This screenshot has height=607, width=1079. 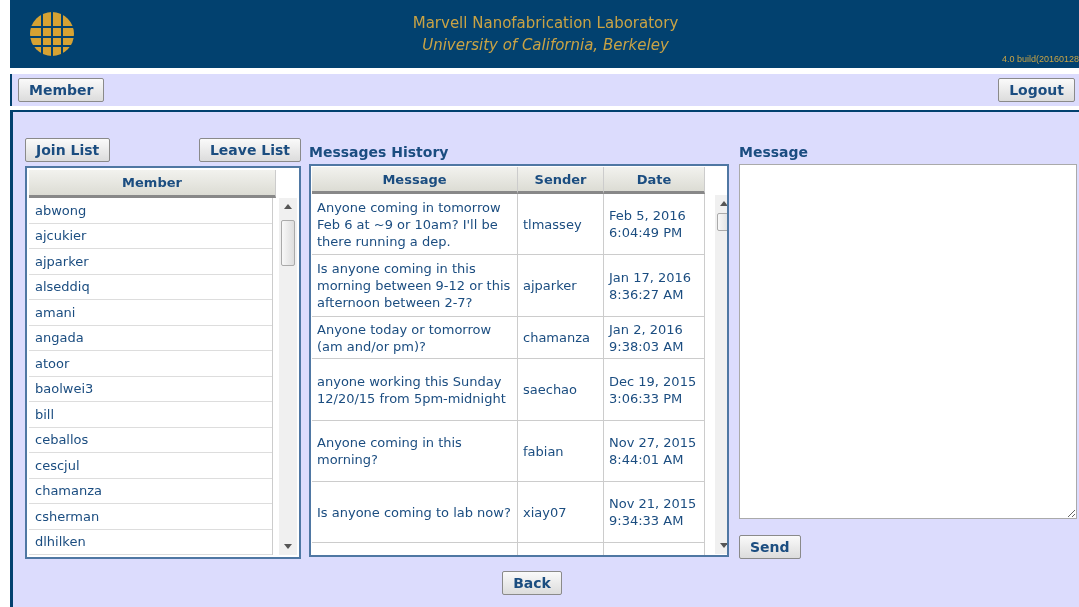 What do you see at coordinates (379, 151) in the screenshot?
I see `section-title: Messages History` at bounding box center [379, 151].